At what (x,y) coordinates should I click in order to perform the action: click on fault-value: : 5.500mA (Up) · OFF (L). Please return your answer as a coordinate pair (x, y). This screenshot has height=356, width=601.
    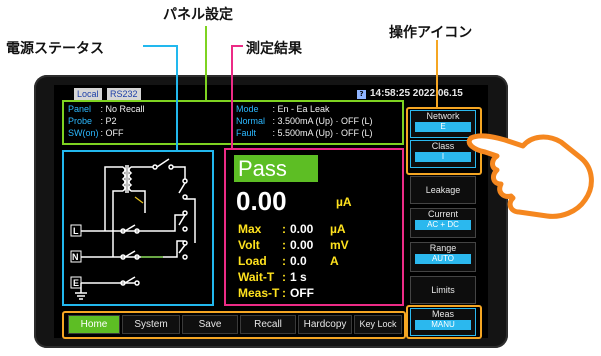
    Looking at the image, I should click on (322, 133).